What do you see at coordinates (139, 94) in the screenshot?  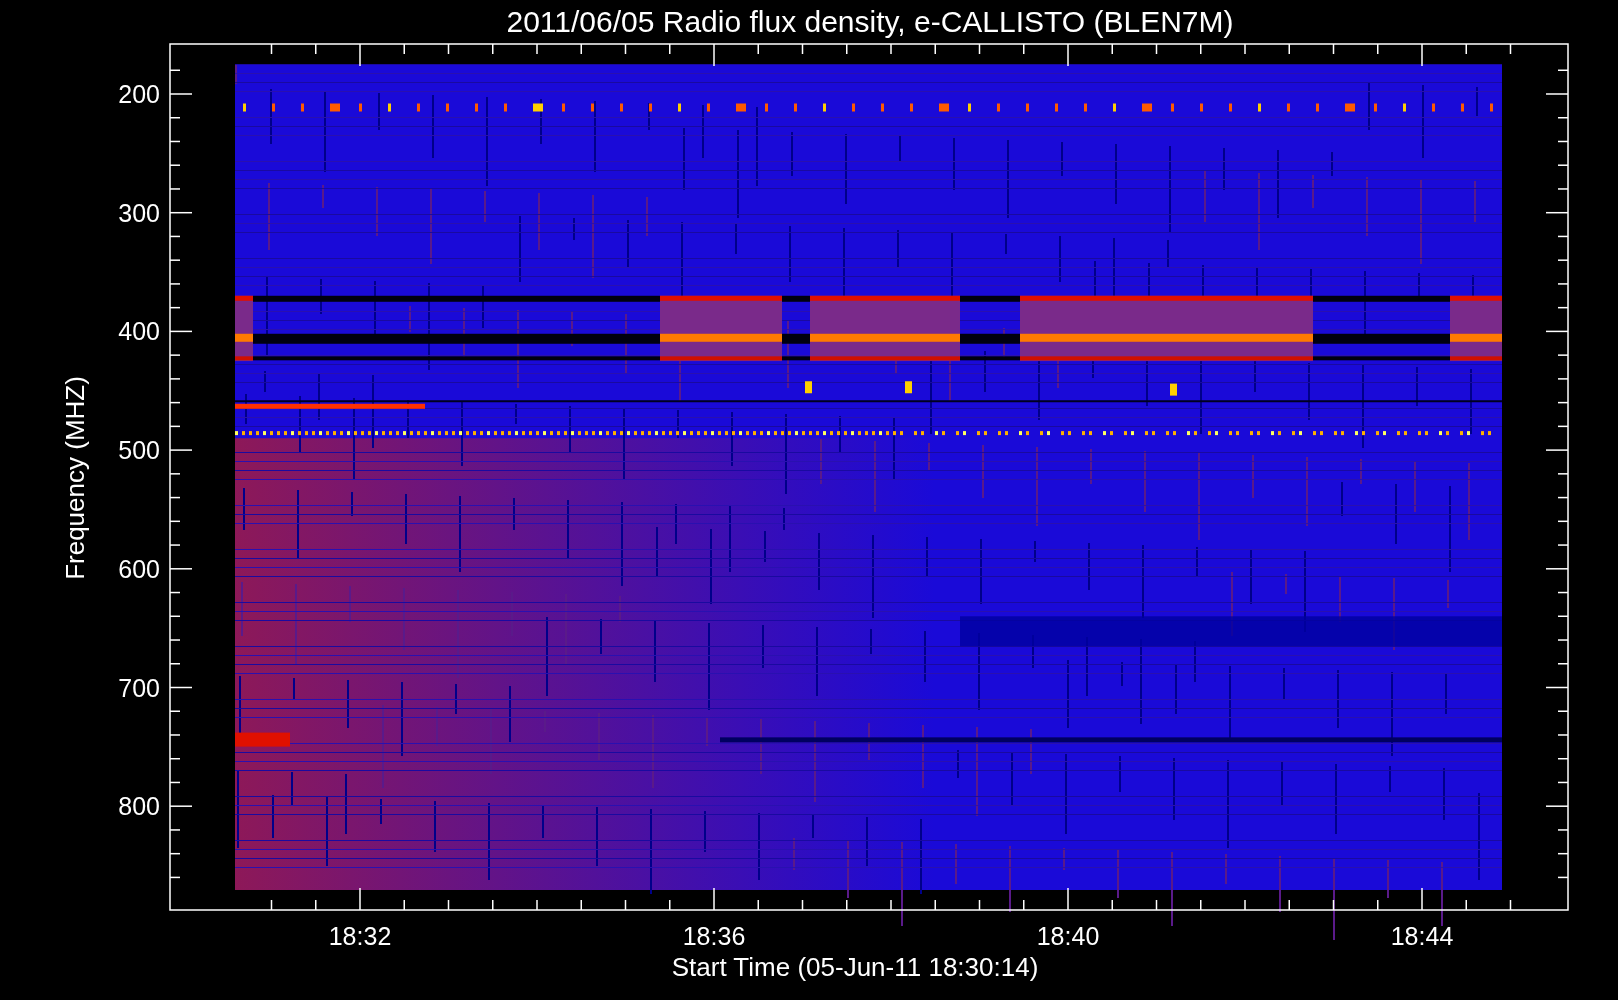 I see `y-tick-label: 200` at bounding box center [139, 94].